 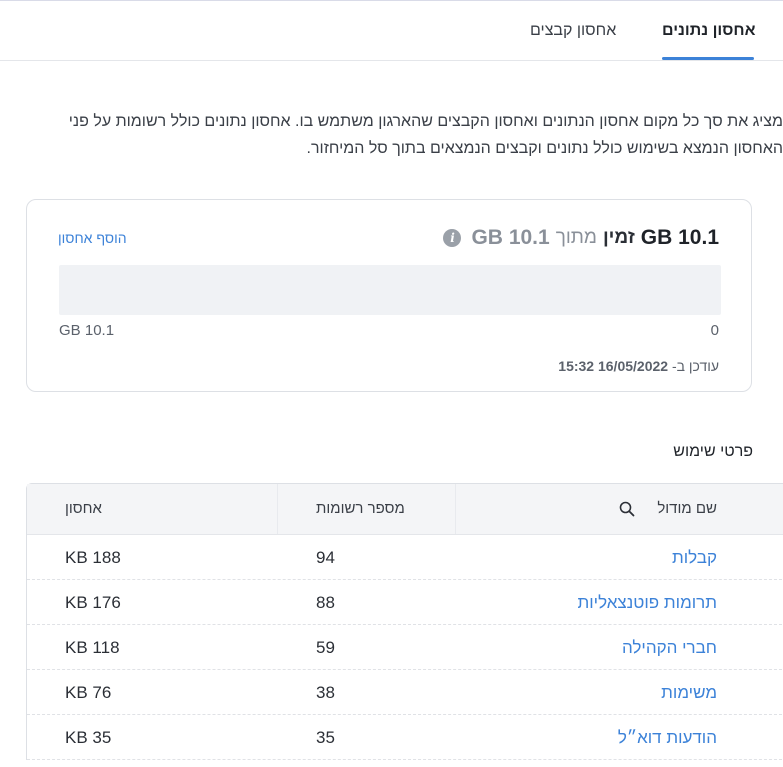 I want to click on total-storage: 10.1 GB, so click(x=510, y=237).